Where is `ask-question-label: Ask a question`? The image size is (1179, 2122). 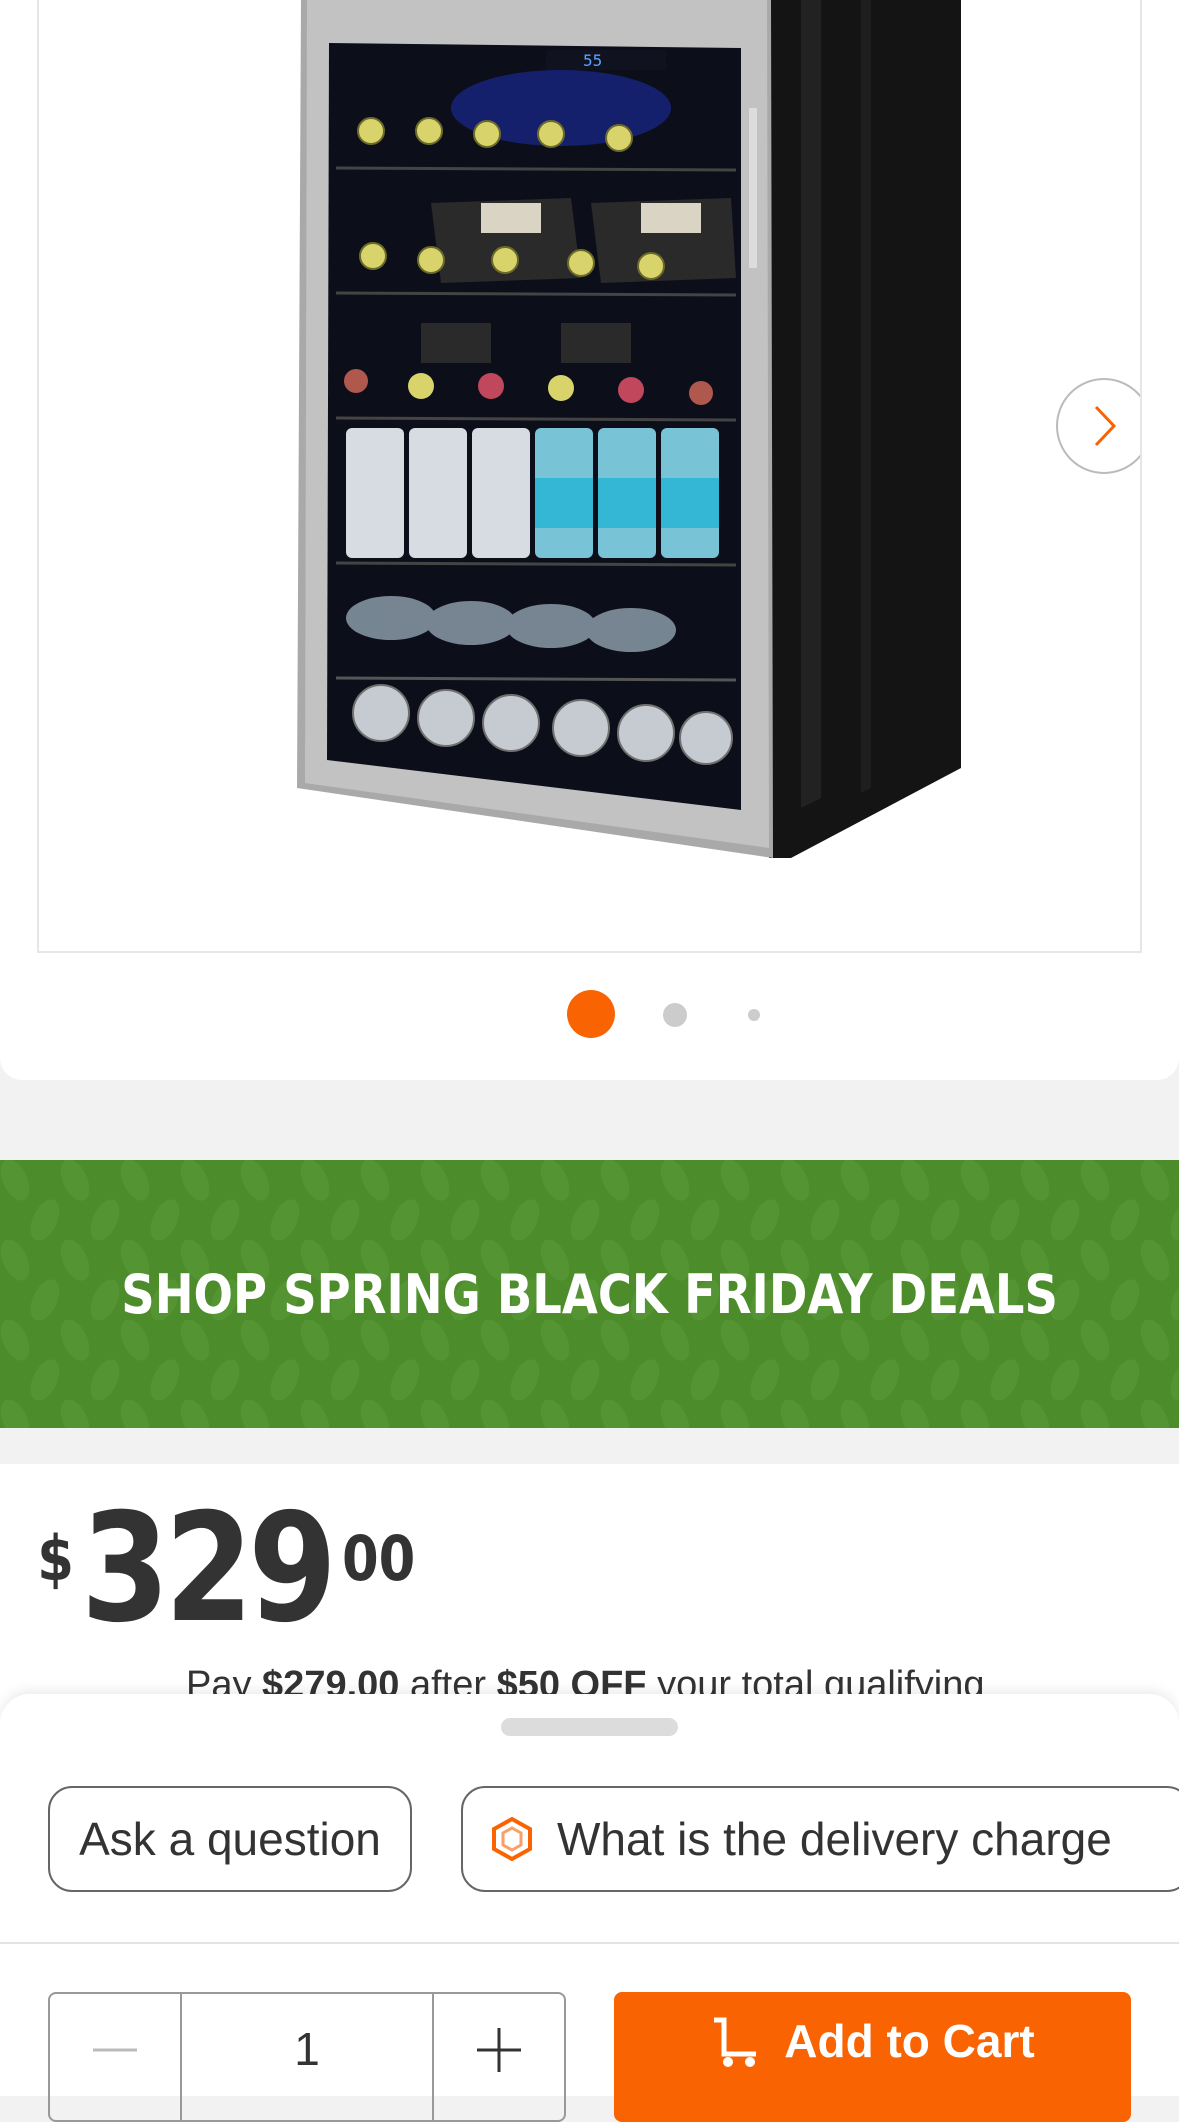
ask-question-label: Ask a question is located at coordinates (230, 1839).